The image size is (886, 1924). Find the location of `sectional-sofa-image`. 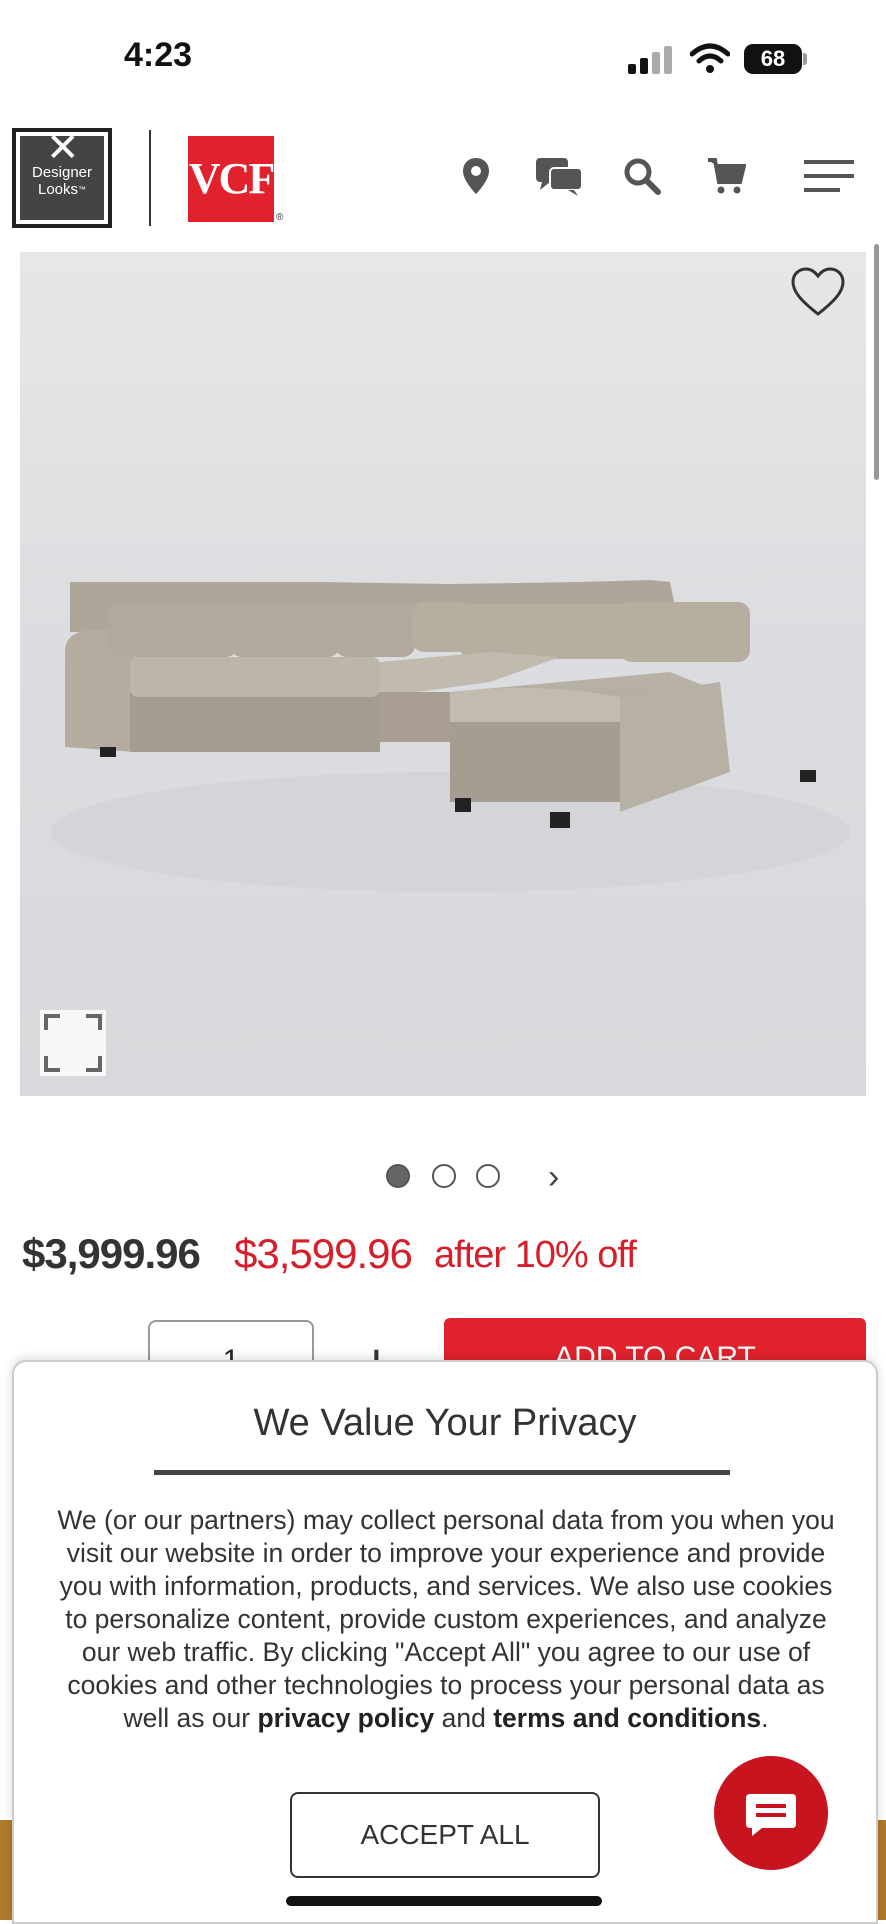

sectional-sofa-image is located at coordinates (450, 736).